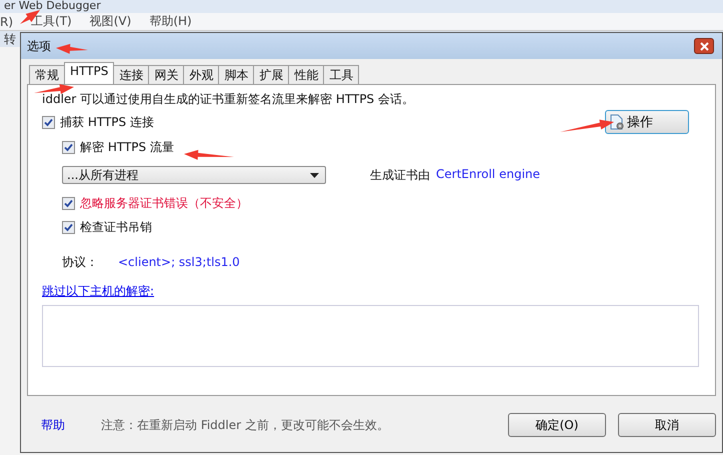  I want to click on tab: 常规, so click(47, 75).